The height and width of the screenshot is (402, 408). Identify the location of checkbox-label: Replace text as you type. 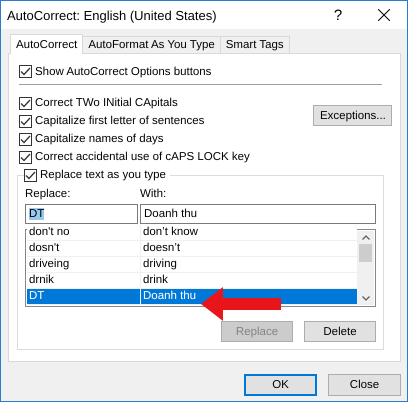
(103, 175).